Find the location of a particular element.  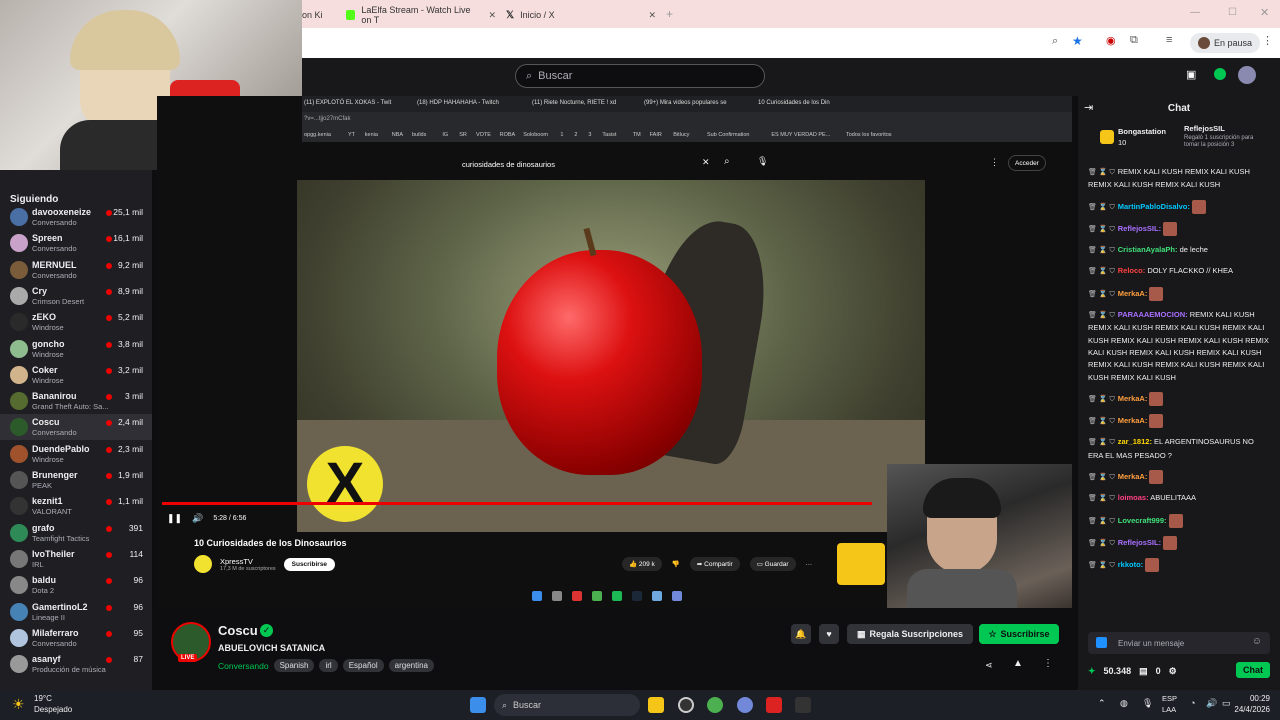

chat-username: PARAAAEMOCION: is located at coordinates (1153, 314).